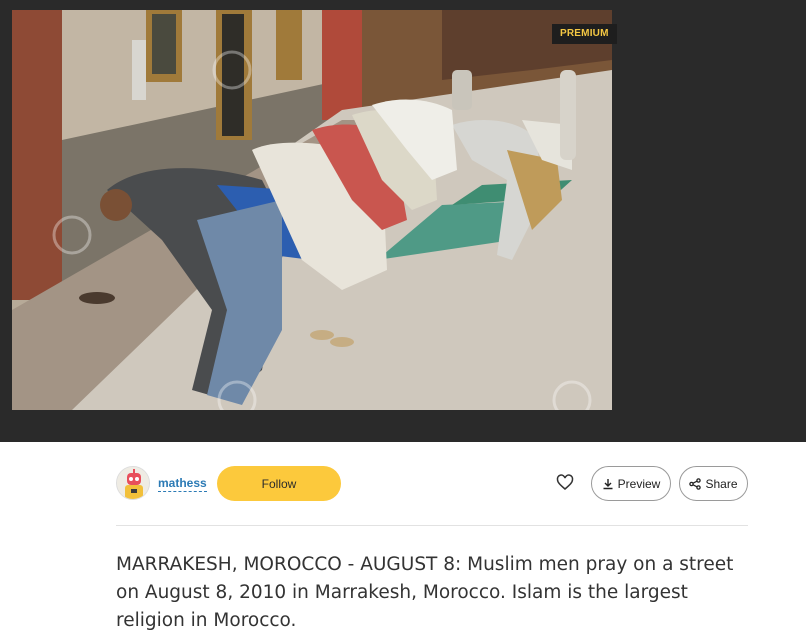  I want to click on share-button: Share, so click(713, 483).